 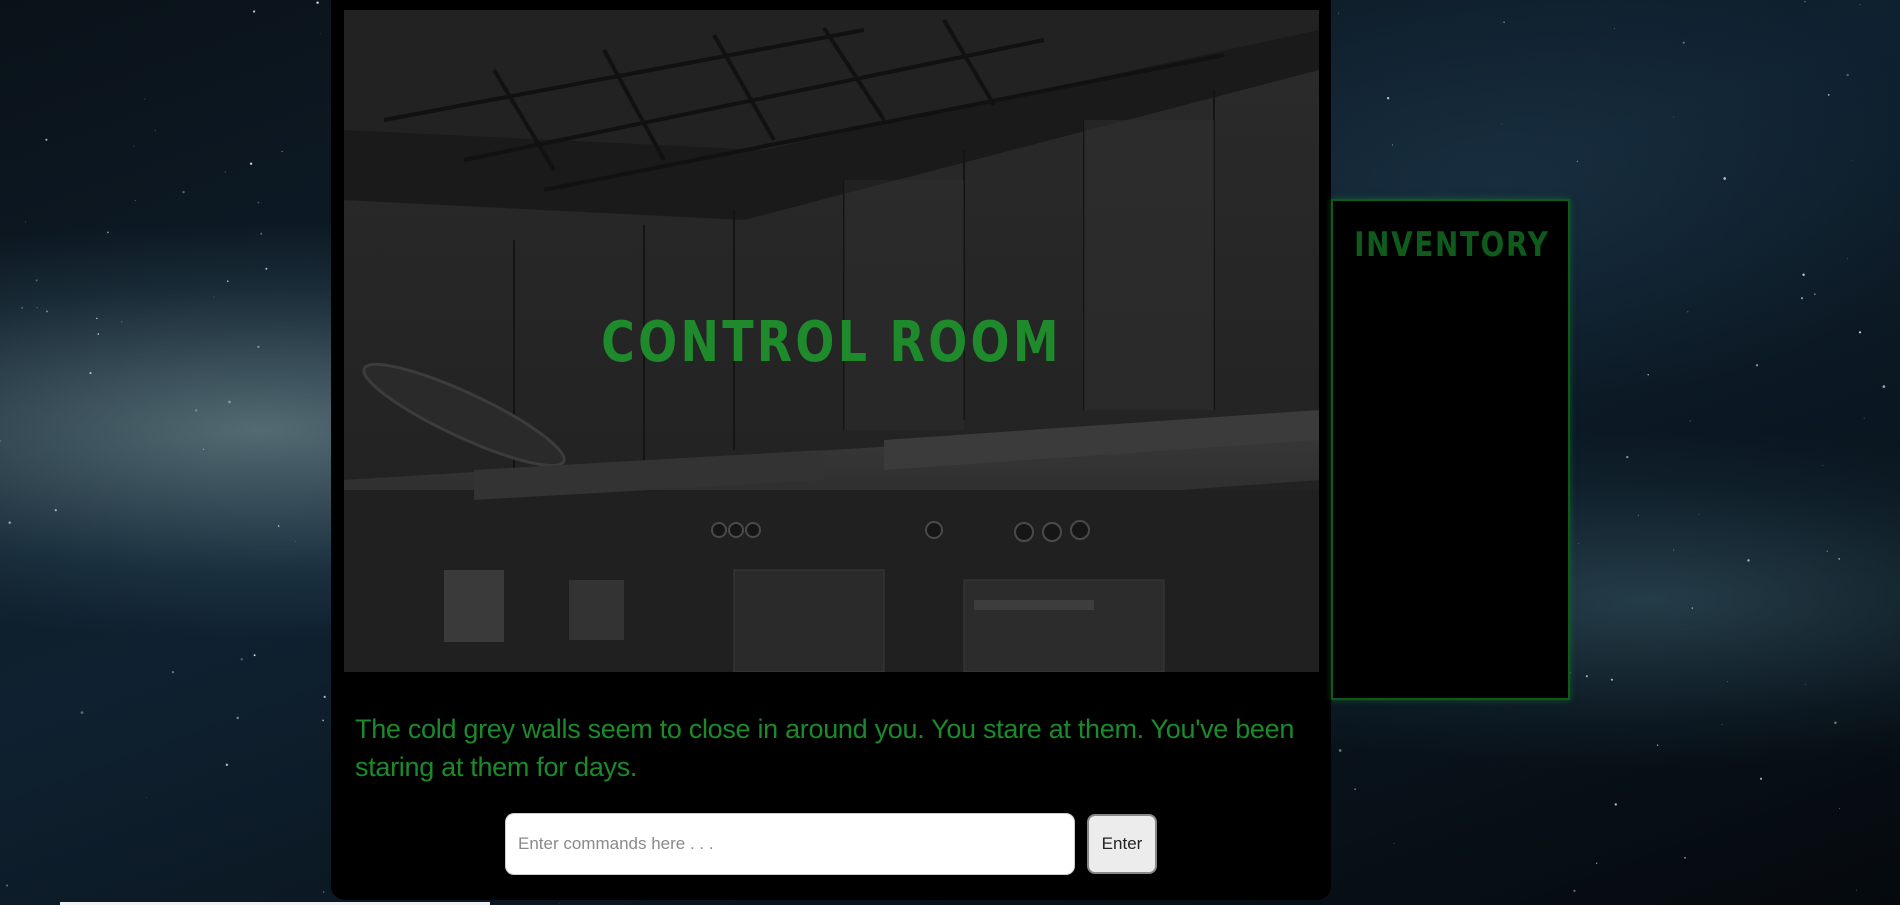 I want to click on enter-button: Enter, so click(x=1122, y=844).